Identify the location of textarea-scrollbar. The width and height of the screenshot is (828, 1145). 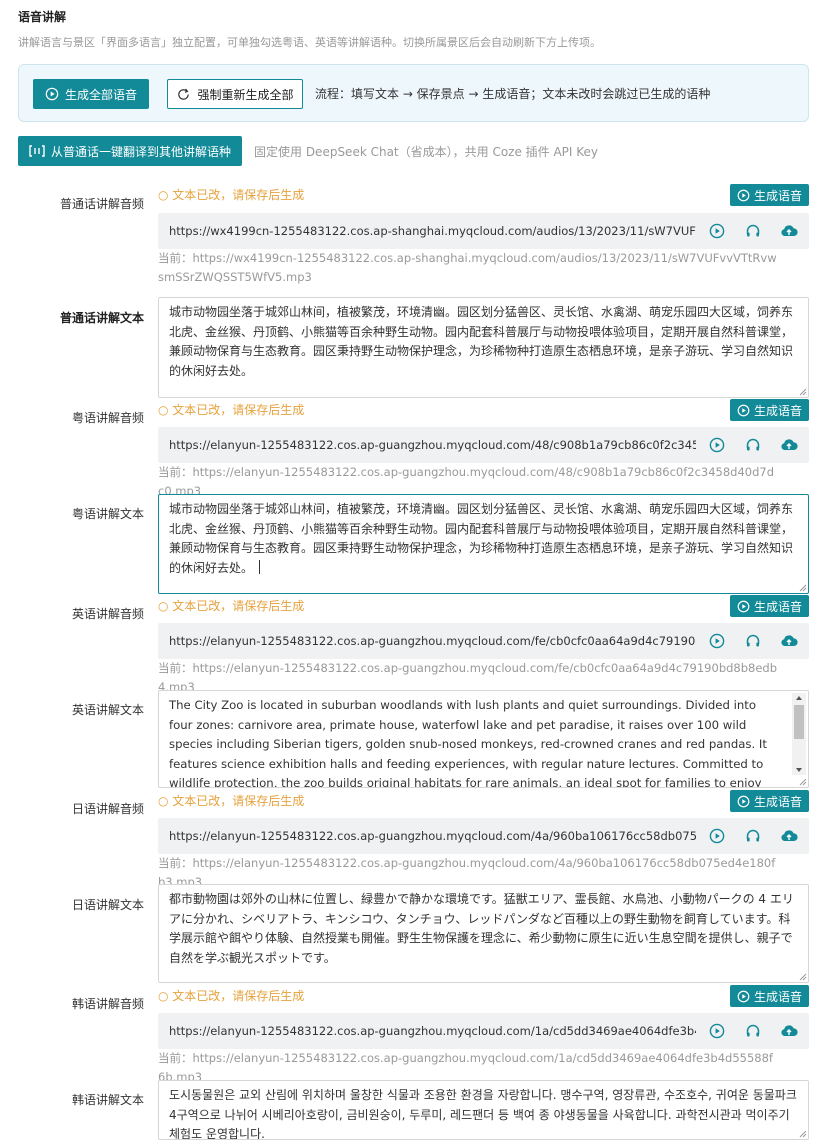
(799, 734).